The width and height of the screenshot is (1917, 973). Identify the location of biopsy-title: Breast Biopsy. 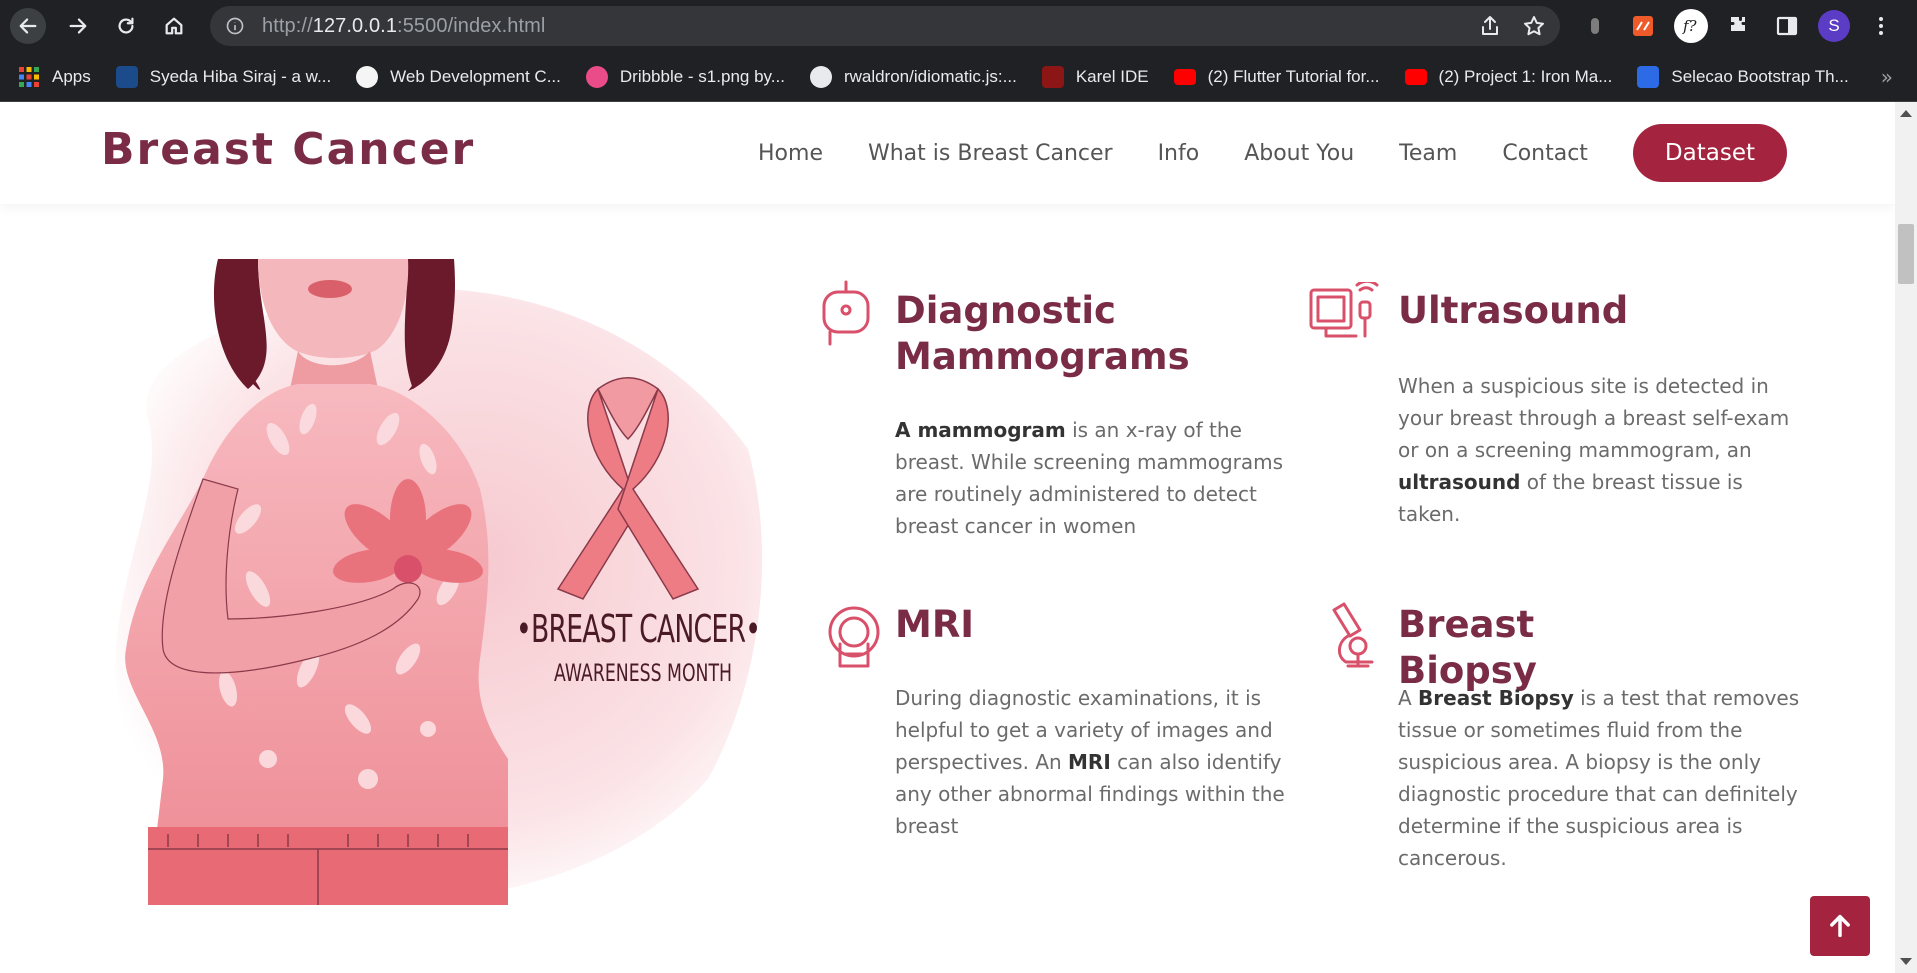
(1467, 647).